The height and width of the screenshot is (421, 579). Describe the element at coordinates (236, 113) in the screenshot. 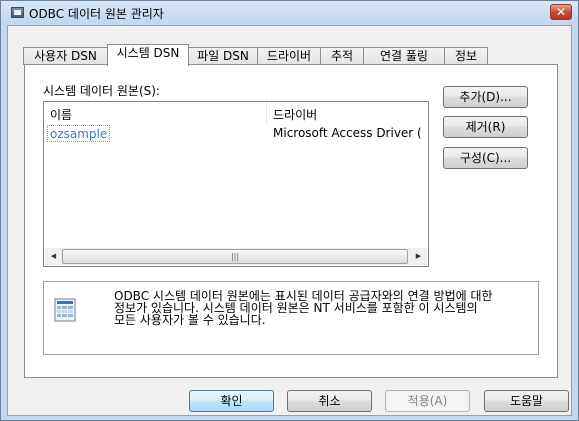

I see `list-header: 이름 드라이버` at that location.